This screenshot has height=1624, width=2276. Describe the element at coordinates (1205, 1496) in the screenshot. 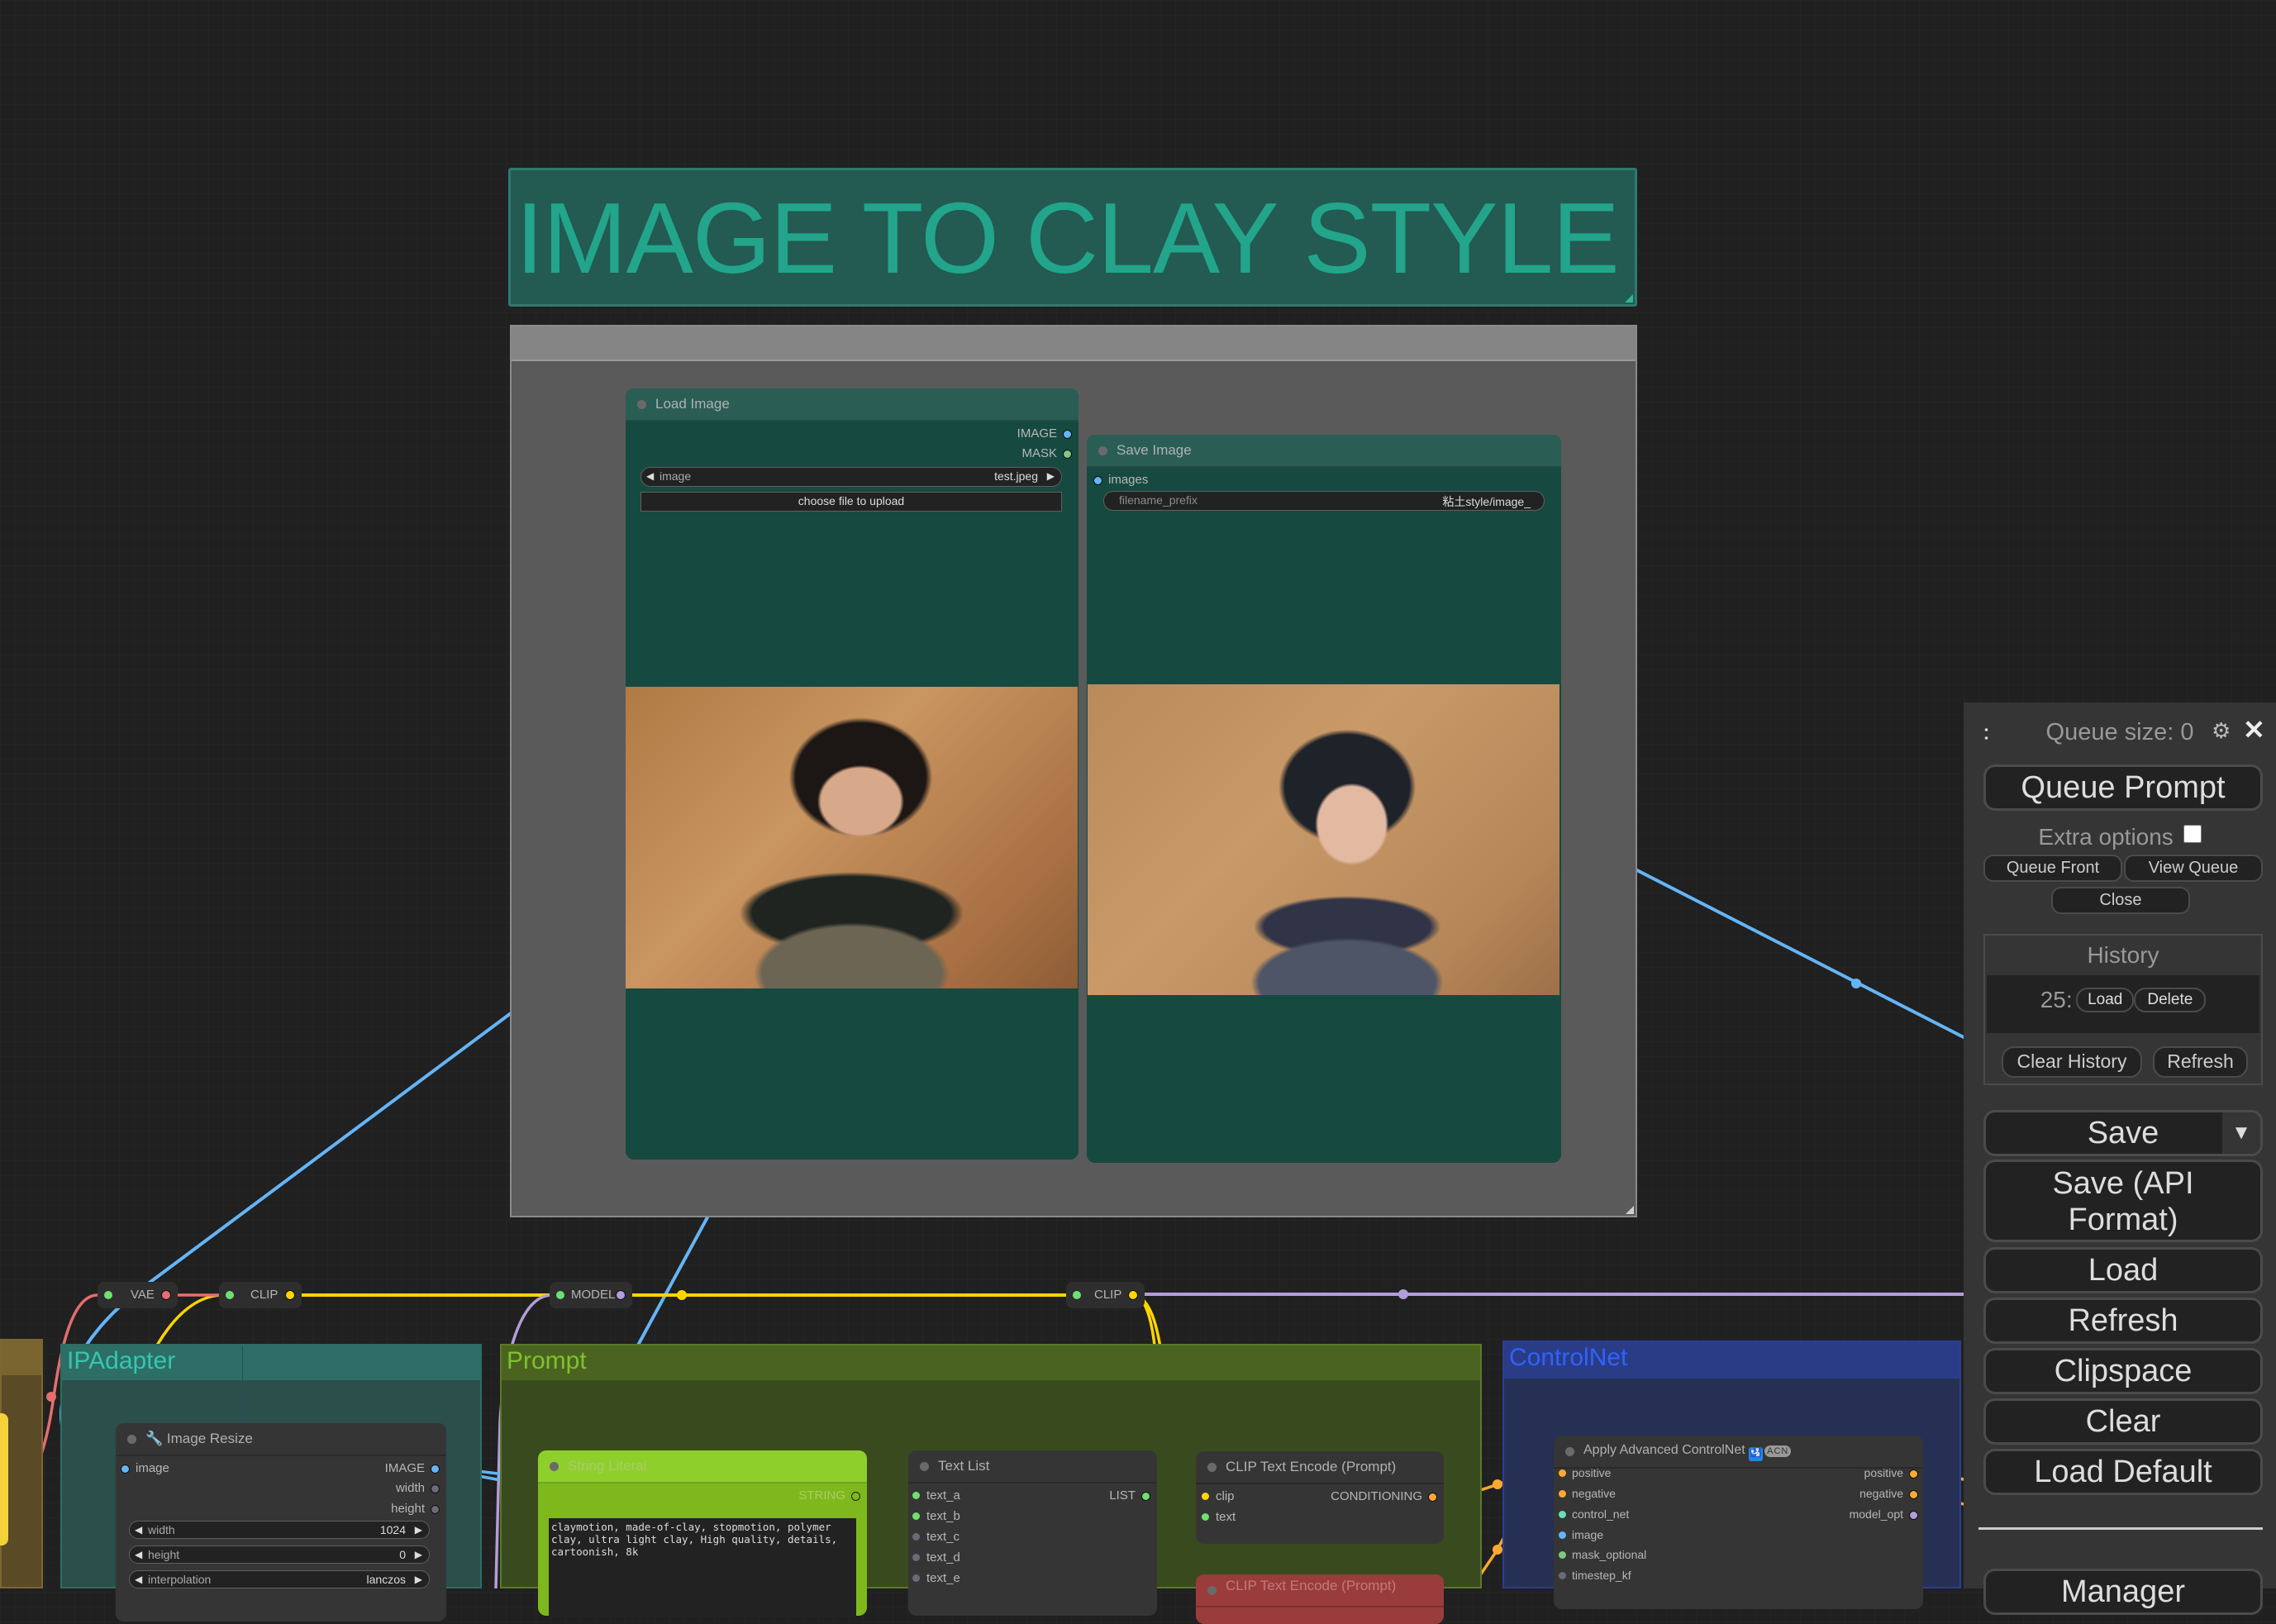

I see `input-slot-clip` at that location.